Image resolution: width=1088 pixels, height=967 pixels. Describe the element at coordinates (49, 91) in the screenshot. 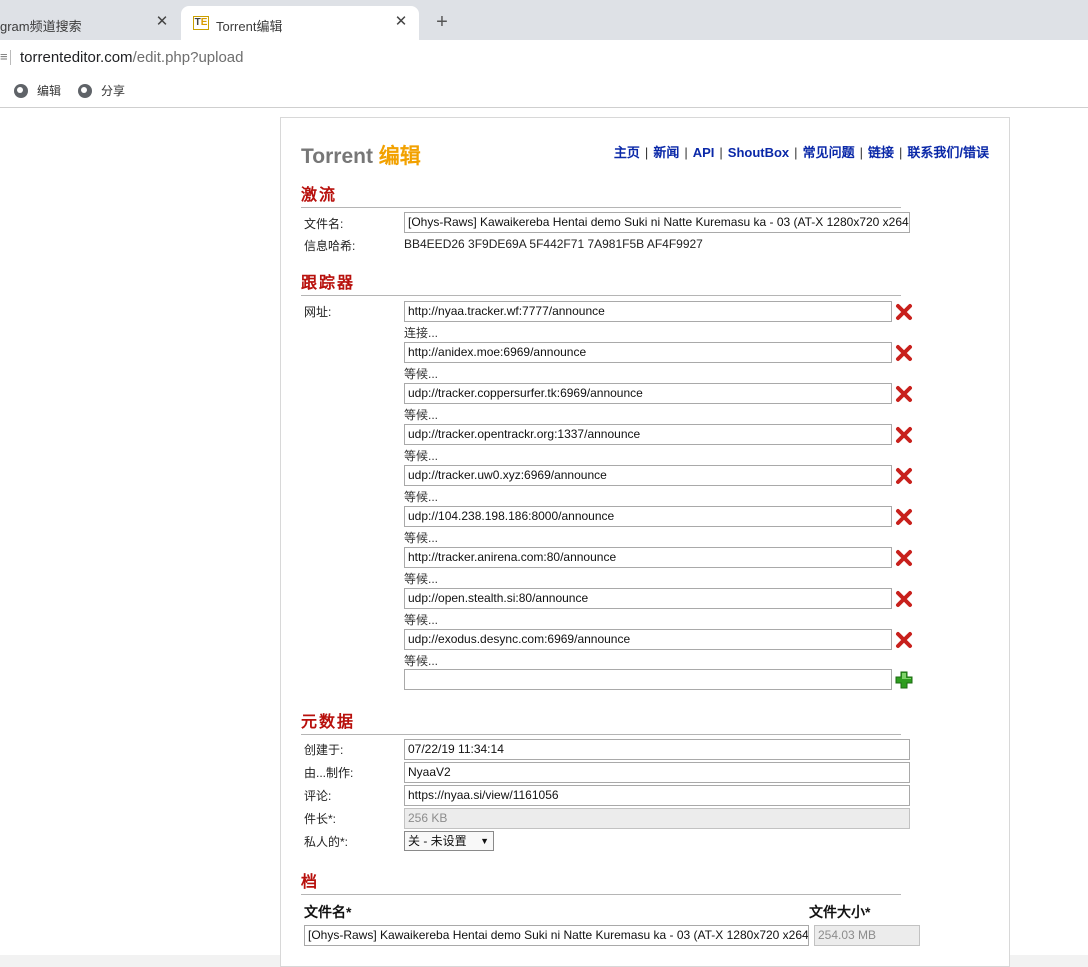

I see `bookmark-label: 编辑` at that location.